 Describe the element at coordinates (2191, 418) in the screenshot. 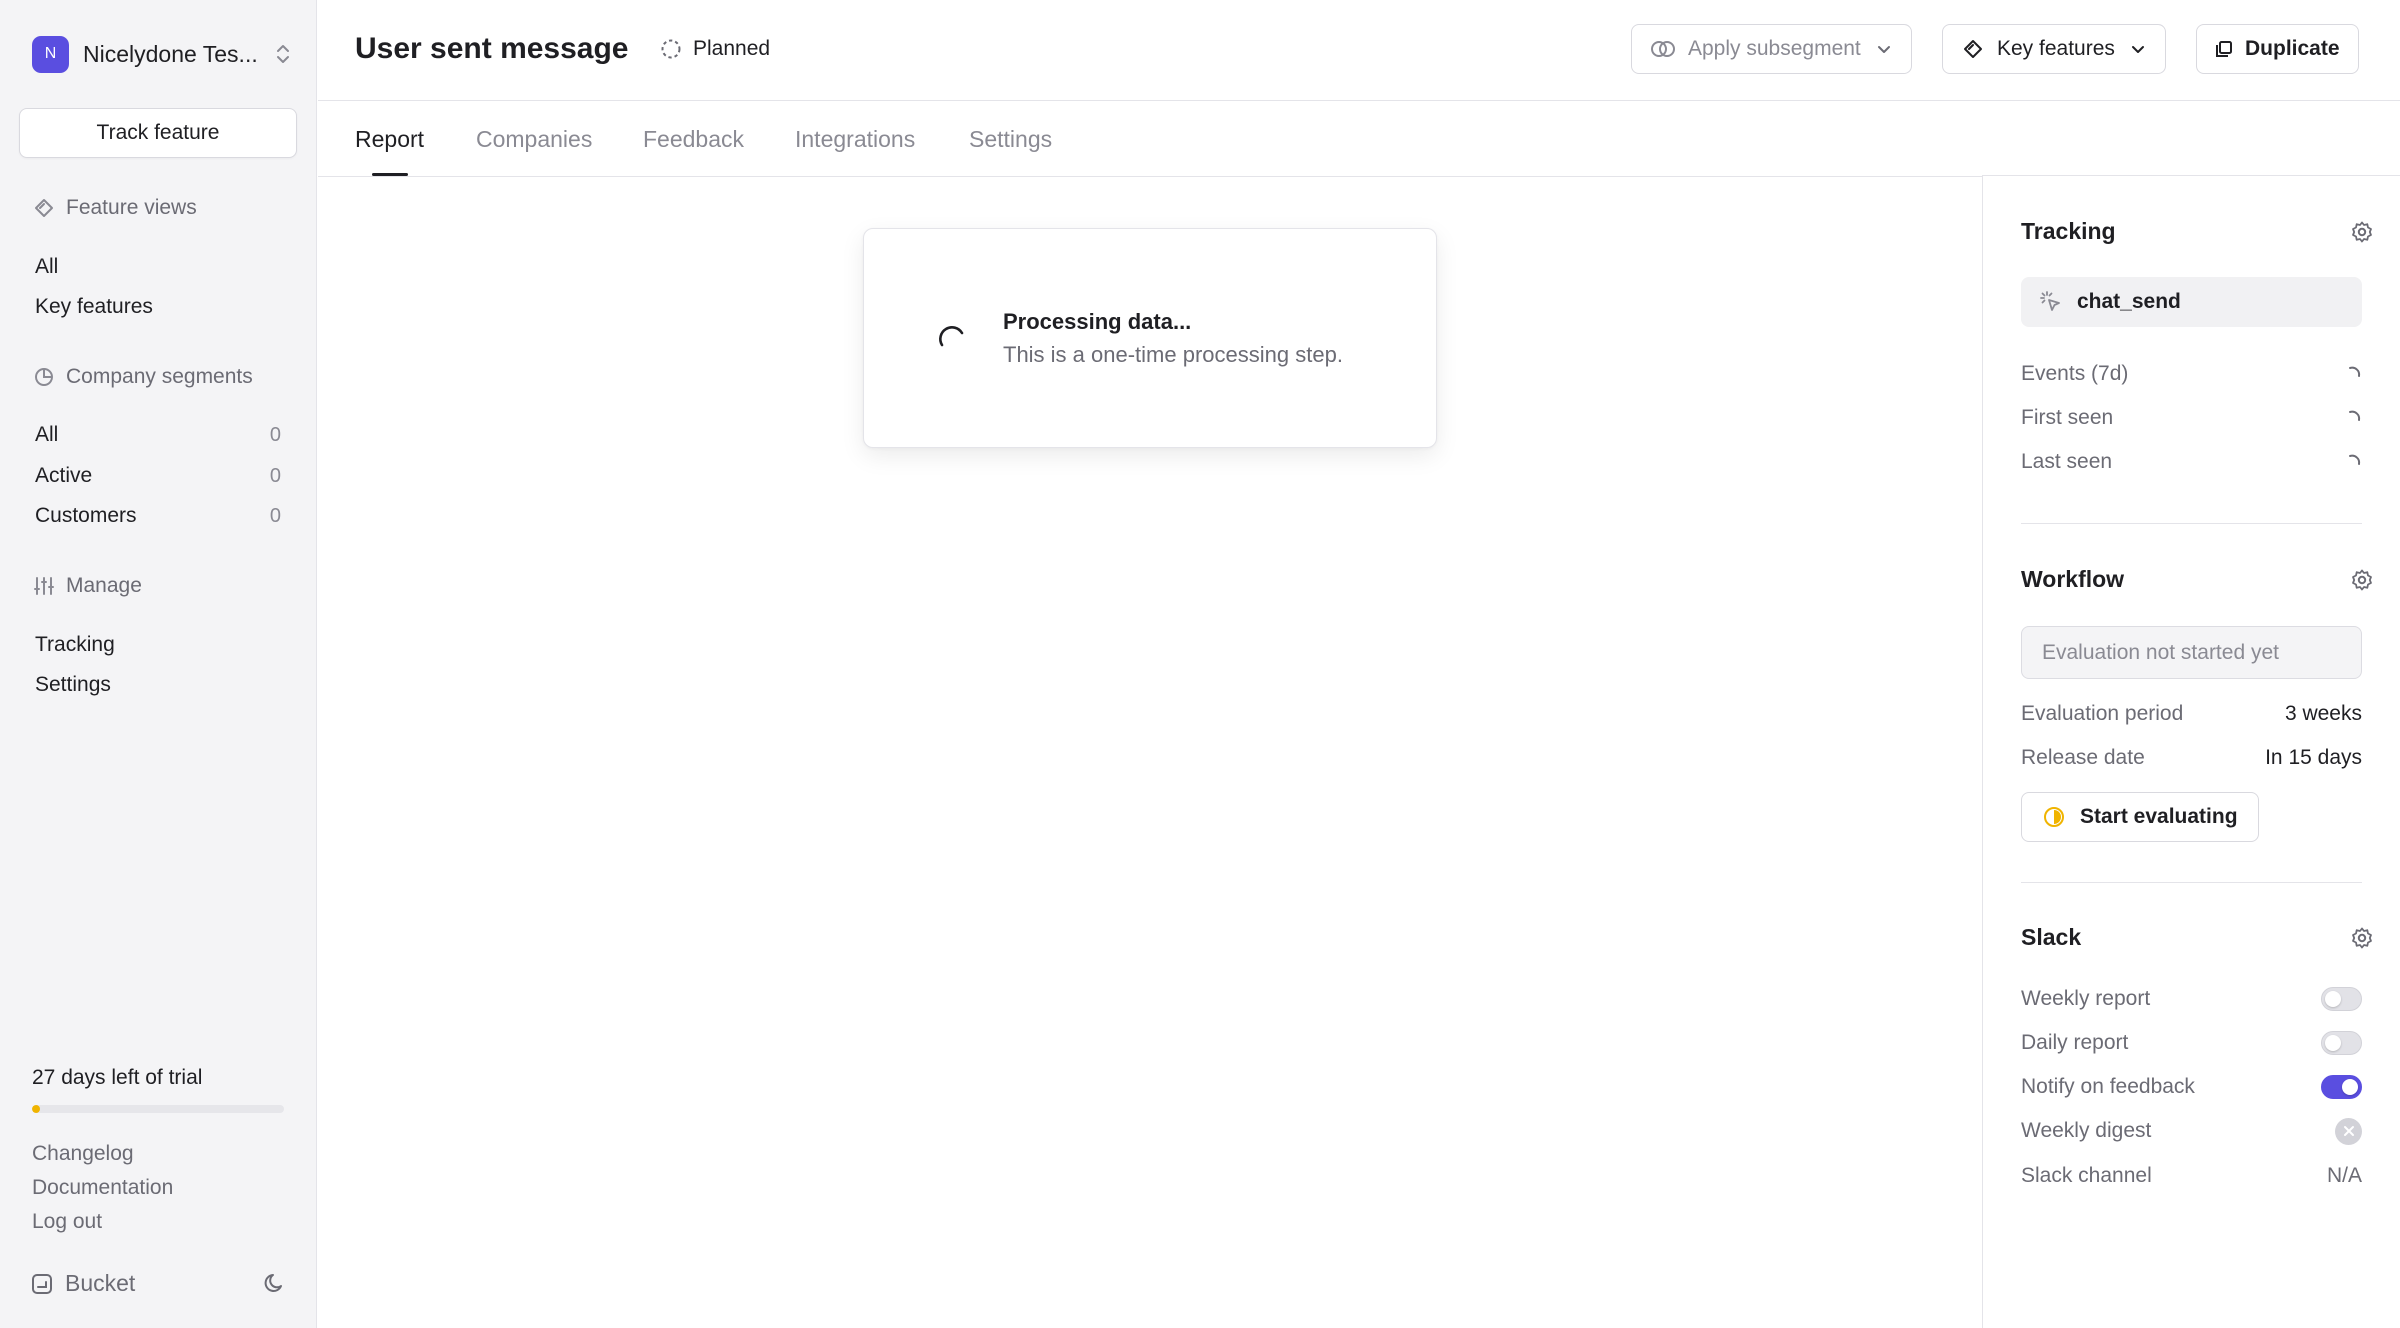

I see `first-seen-row: First seen` at that location.